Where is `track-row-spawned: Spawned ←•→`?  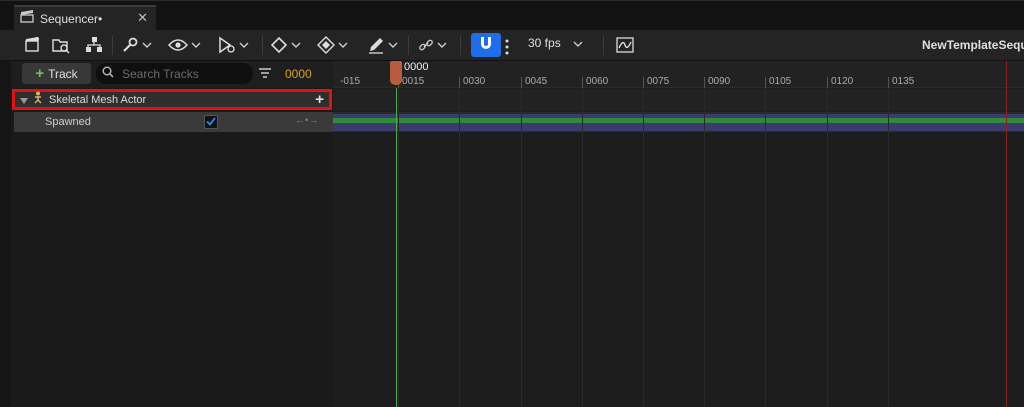 track-row-spawned: Spawned ←•→ is located at coordinates (173, 122).